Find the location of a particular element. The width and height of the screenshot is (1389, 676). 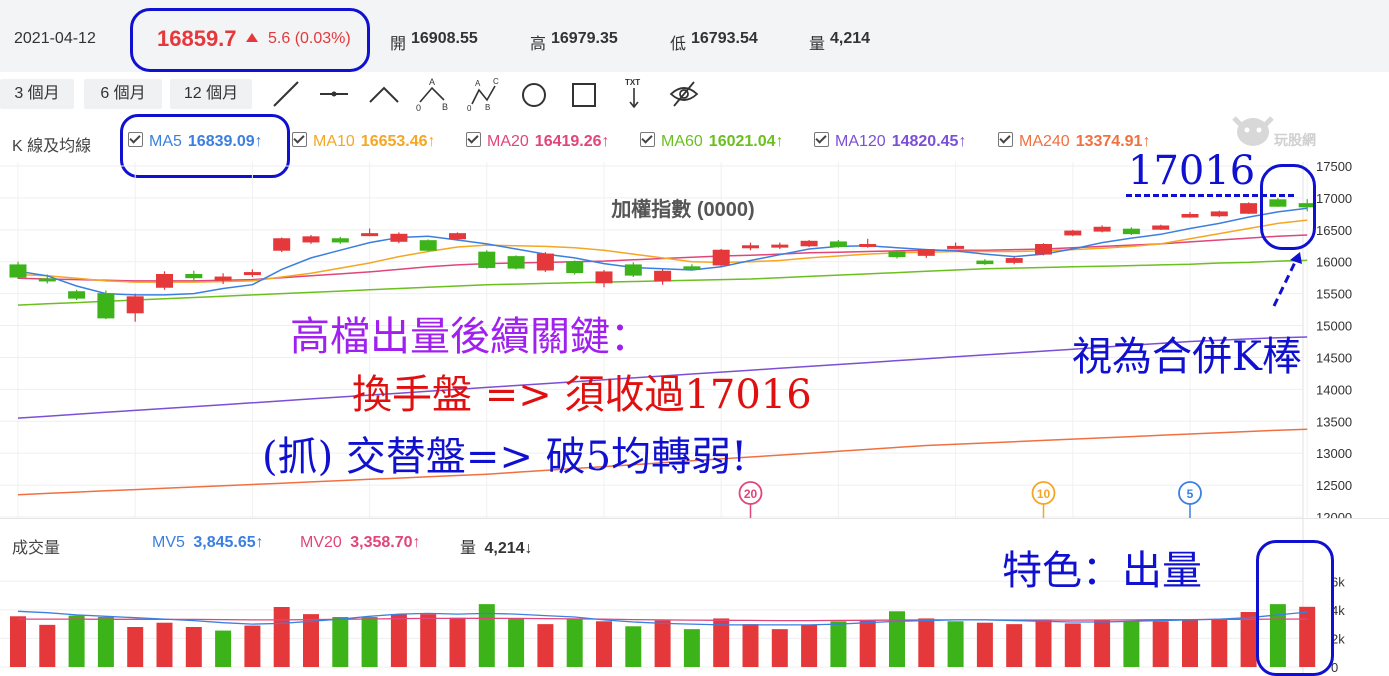

period-6m-button: 6 個月 is located at coordinates (123, 94).